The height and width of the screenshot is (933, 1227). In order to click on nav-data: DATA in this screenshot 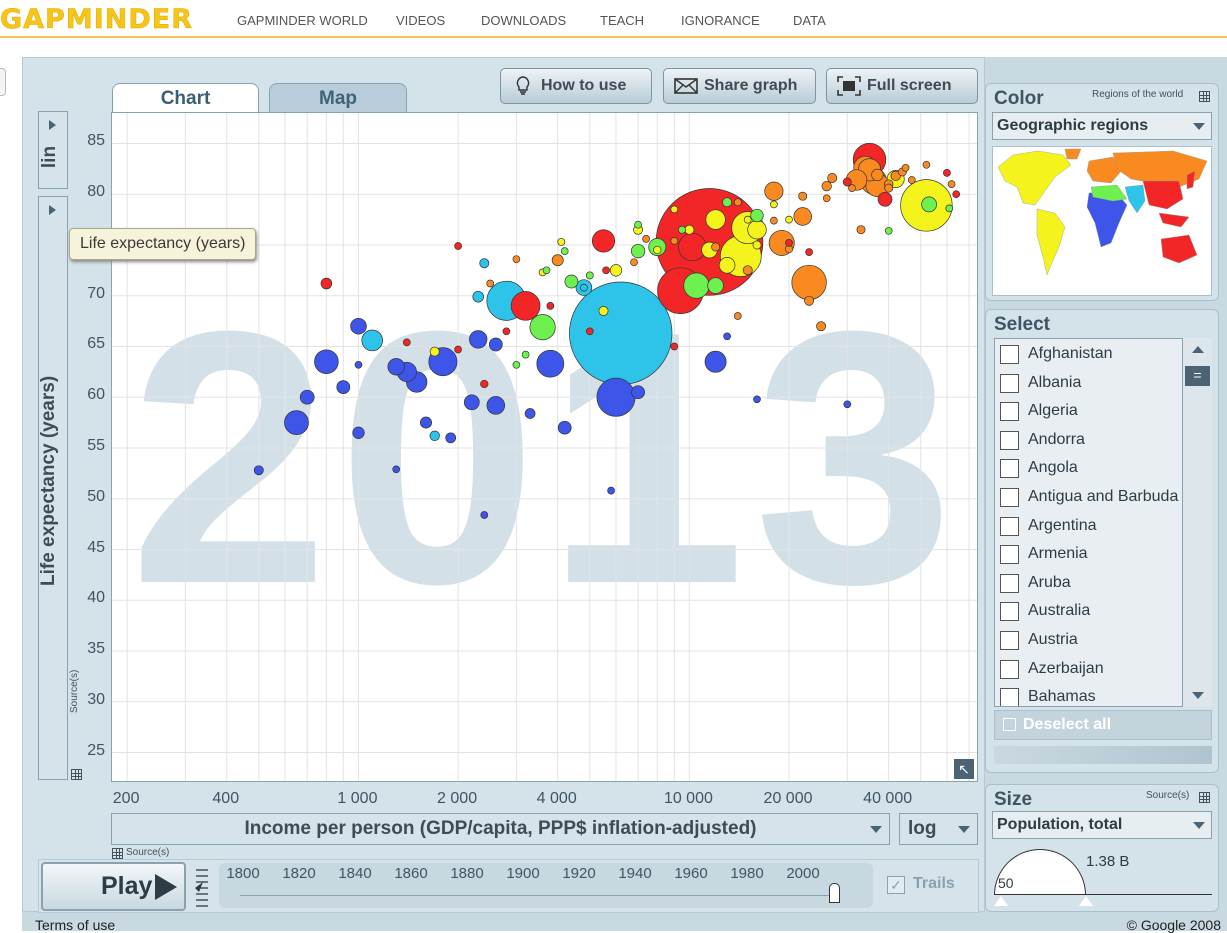, I will do `click(809, 20)`.